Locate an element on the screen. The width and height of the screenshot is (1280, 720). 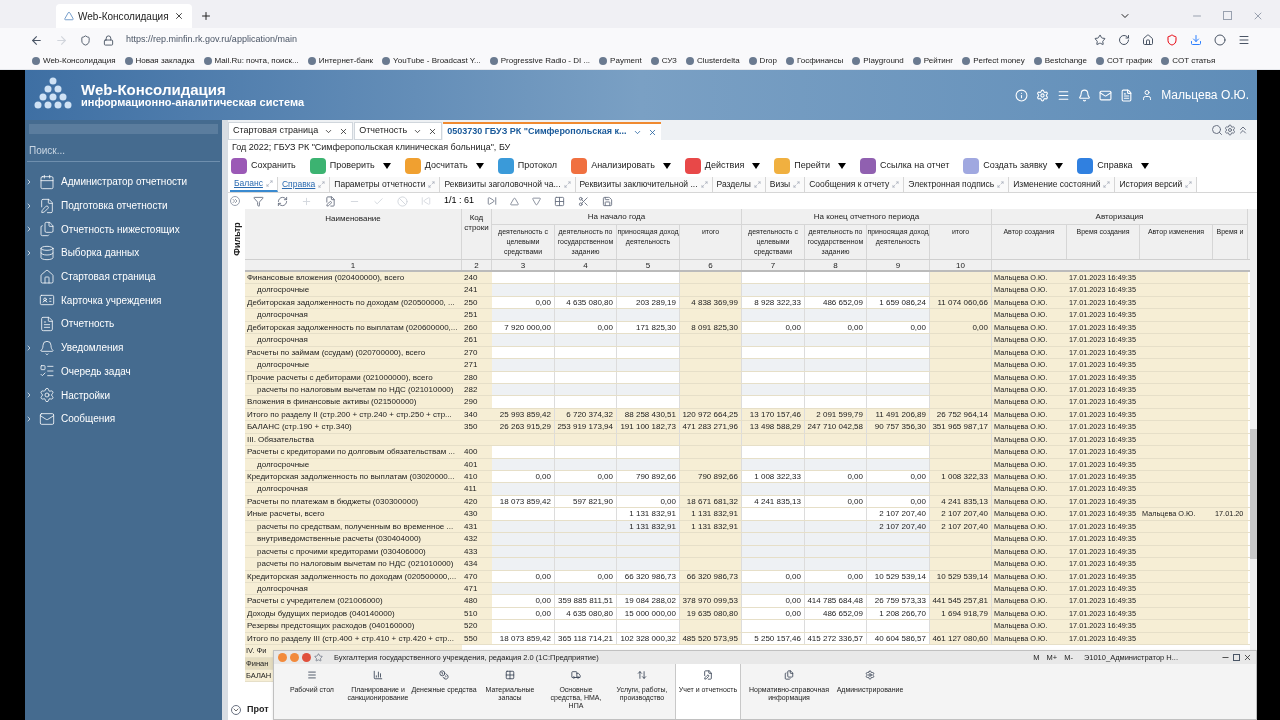
sidebar-item: Карточка учреждения is located at coordinates (111, 300).